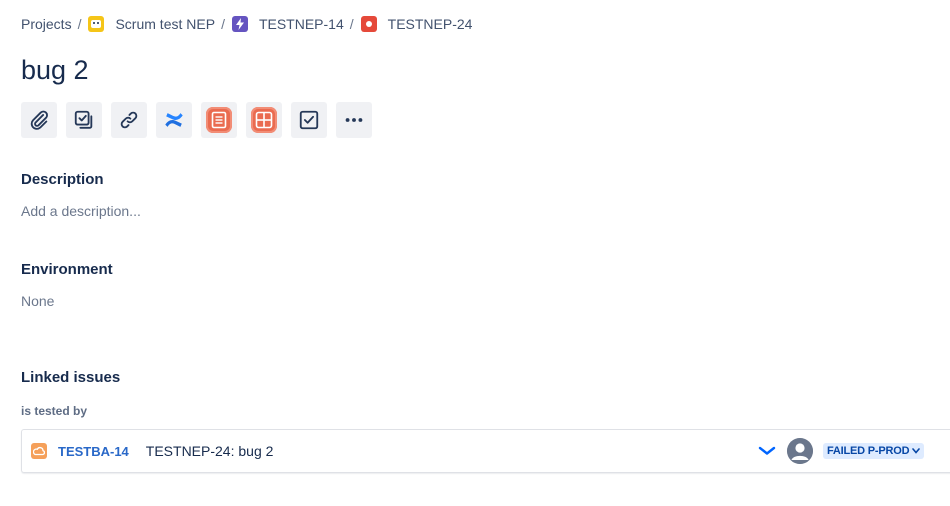 The width and height of the screenshot is (950, 506). I want to click on more-actions-button, so click(354, 120).